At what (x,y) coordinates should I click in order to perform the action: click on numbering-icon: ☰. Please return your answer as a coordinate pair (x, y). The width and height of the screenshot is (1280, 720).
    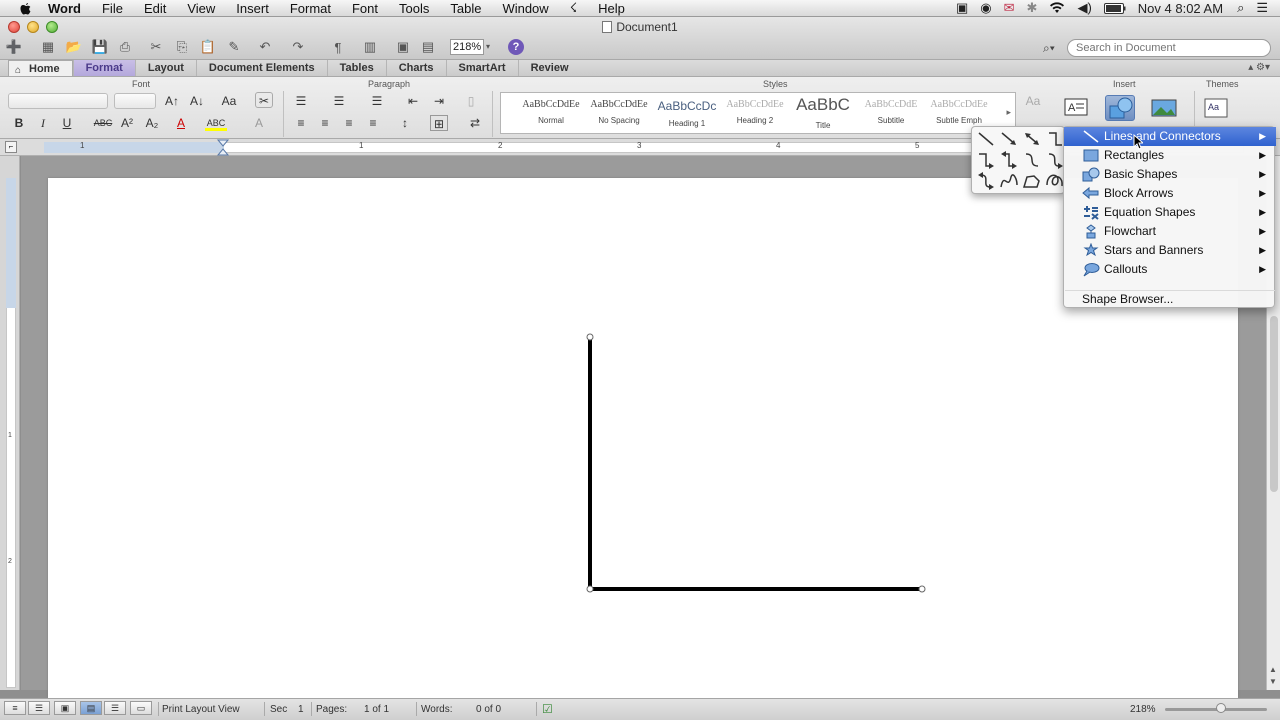
    Looking at the image, I should click on (339, 101).